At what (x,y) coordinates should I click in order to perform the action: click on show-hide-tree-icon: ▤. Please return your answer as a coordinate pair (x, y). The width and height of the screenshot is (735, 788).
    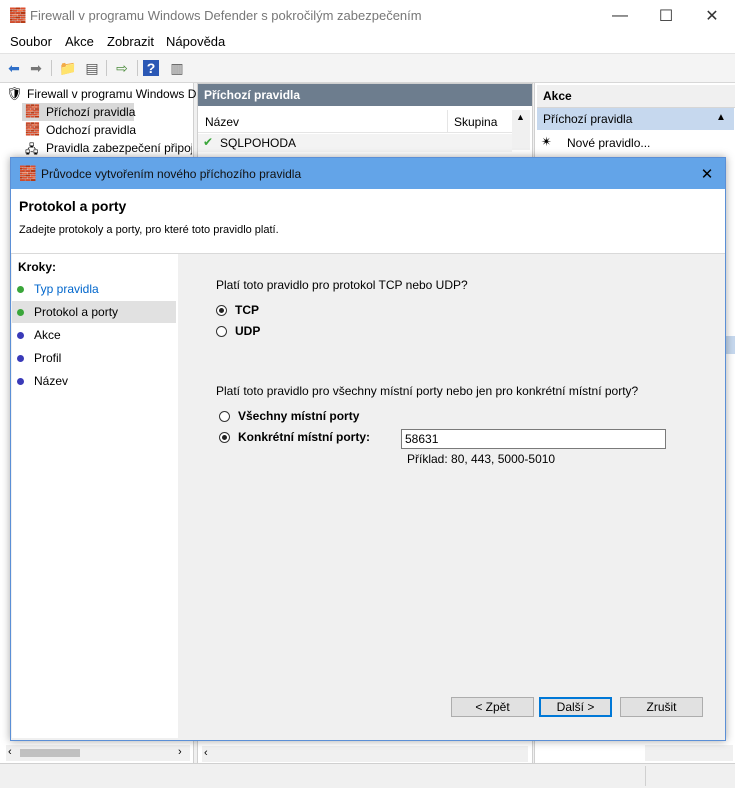
    Looking at the image, I should click on (92, 68).